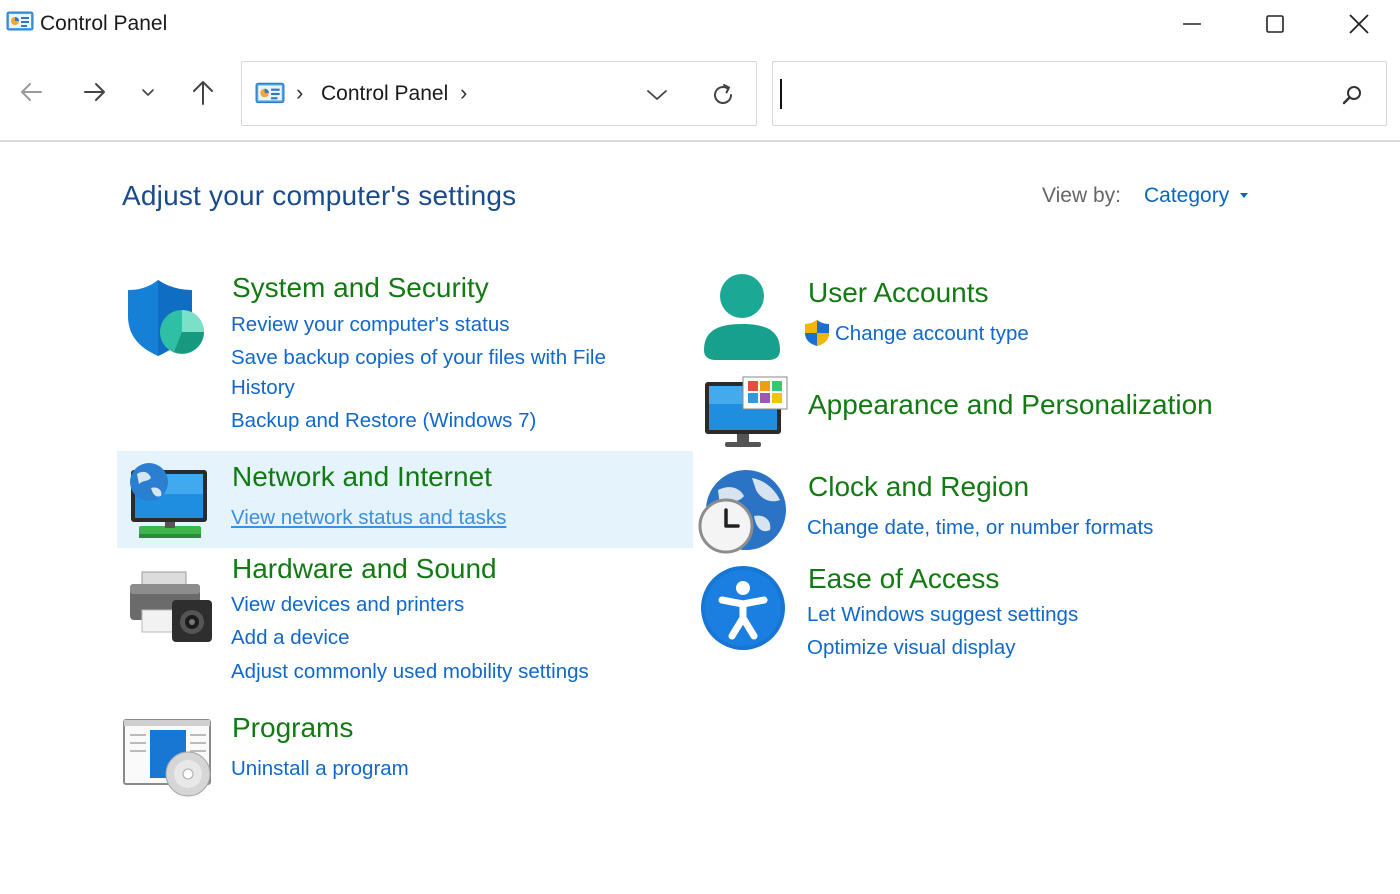 This screenshot has width=1400, height=894. I want to click on close-button, so click(1359, 24).